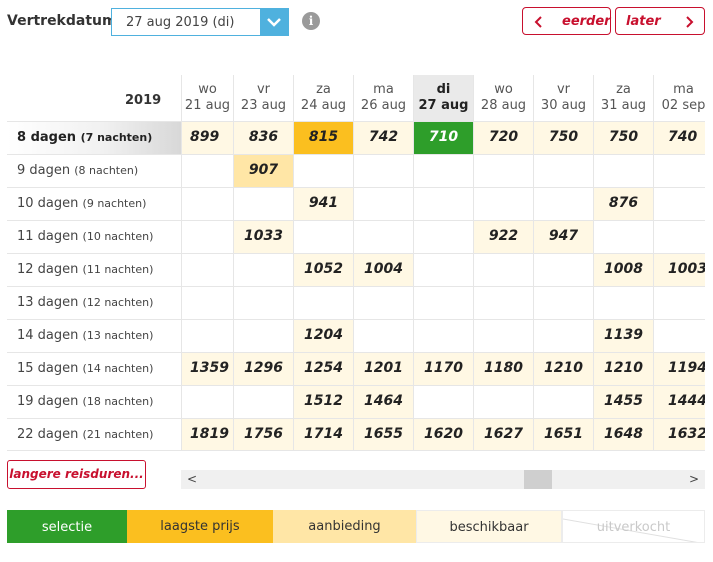  I want to click on earlier-button: eerder, so click(566, 21).